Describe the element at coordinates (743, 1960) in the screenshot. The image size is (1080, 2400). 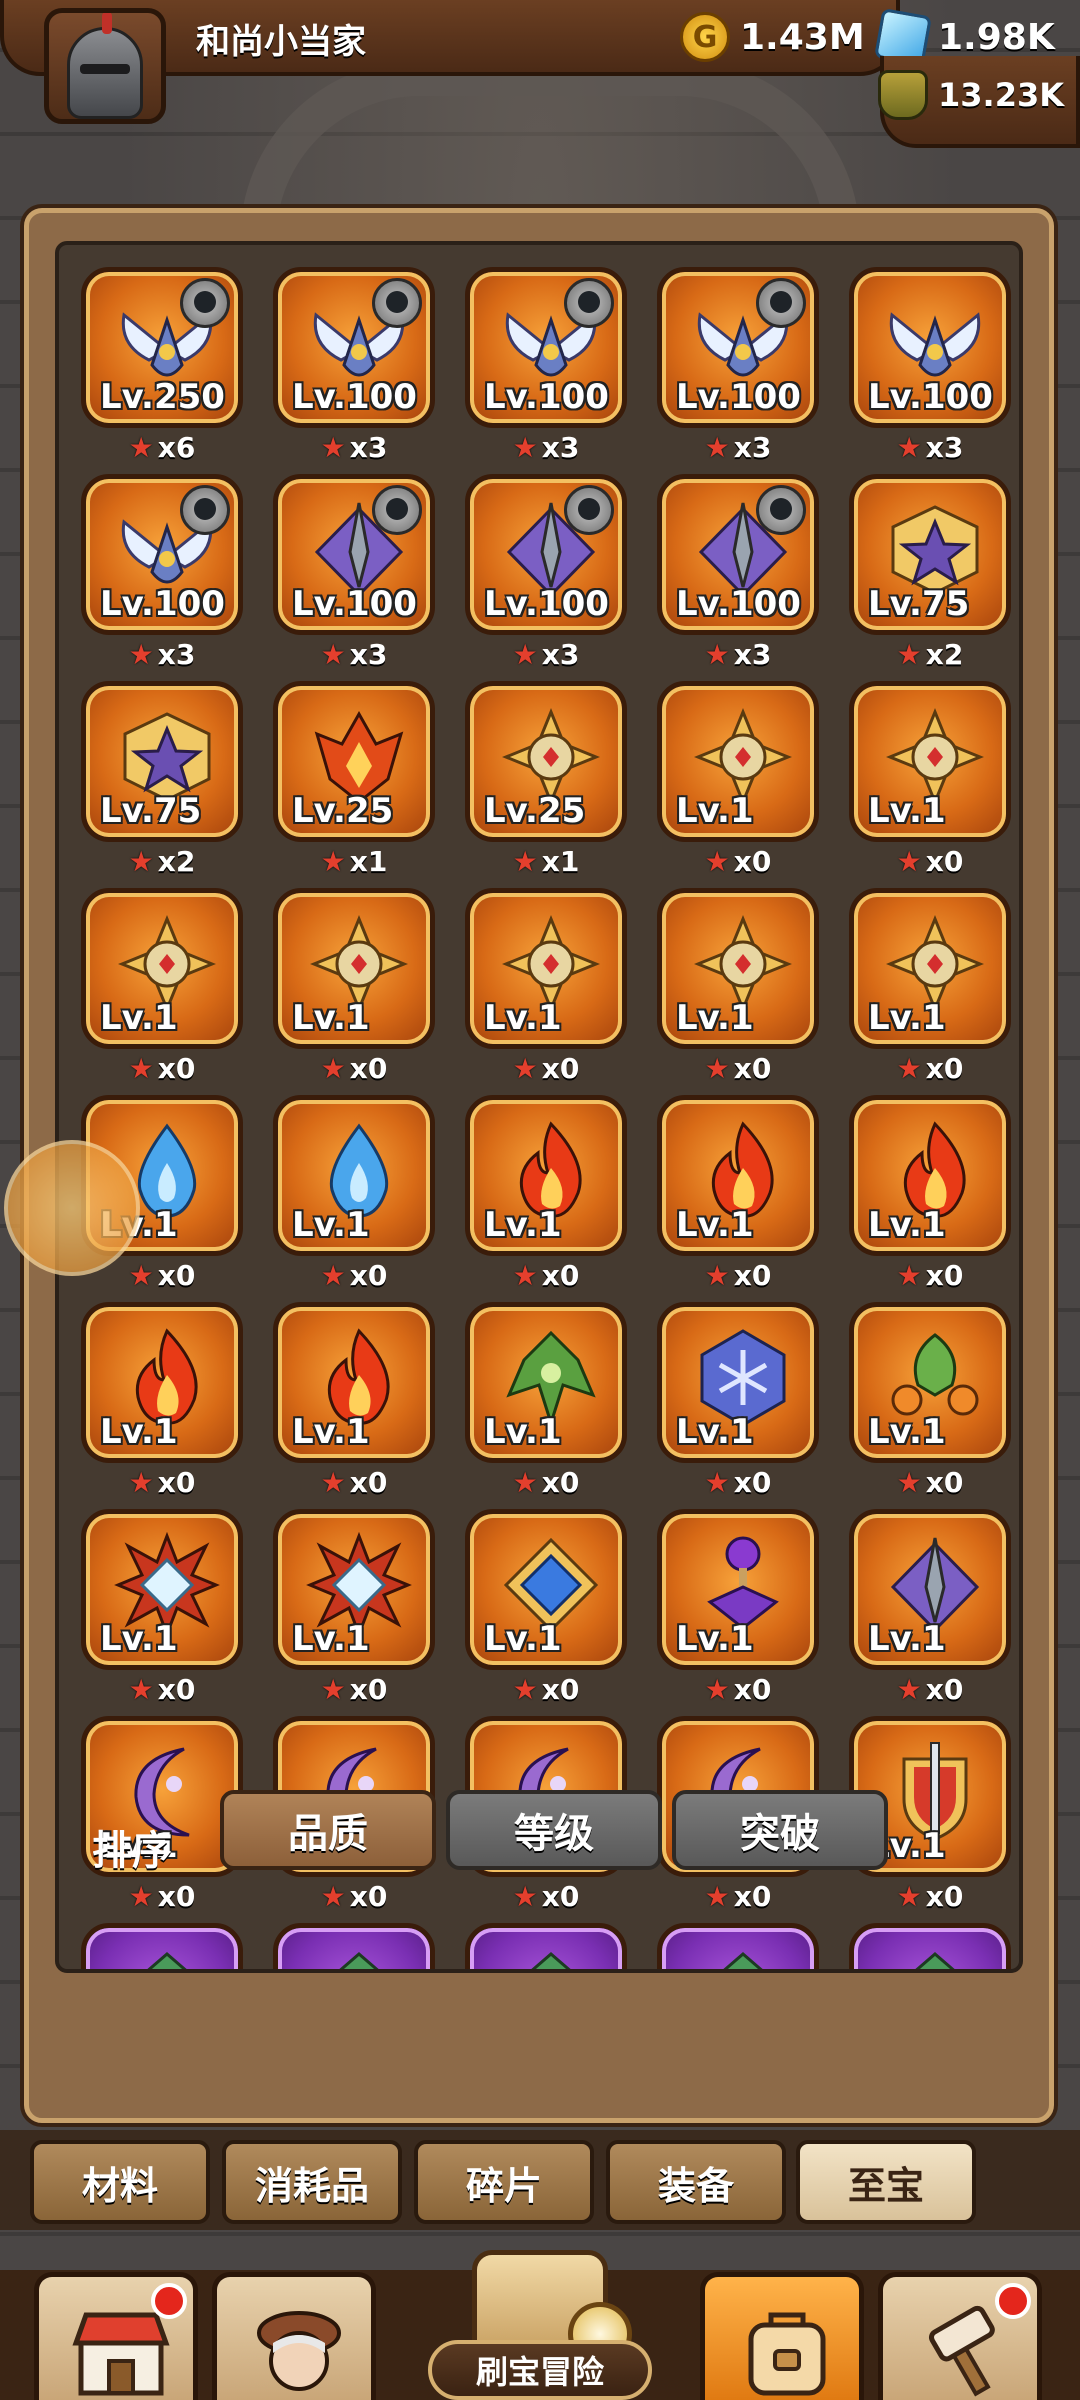
I see `green-gem-cluster-icon` at that location.